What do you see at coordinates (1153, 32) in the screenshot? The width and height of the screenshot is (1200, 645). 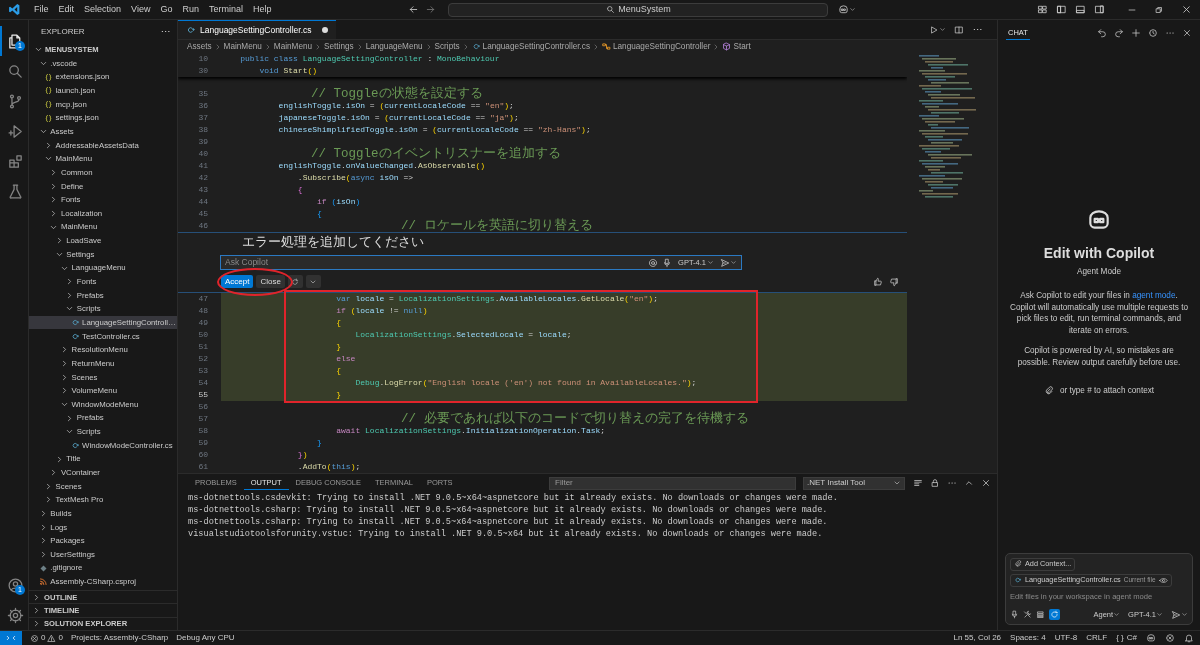 I see `history-icon` at bounding box center [1153, 32].